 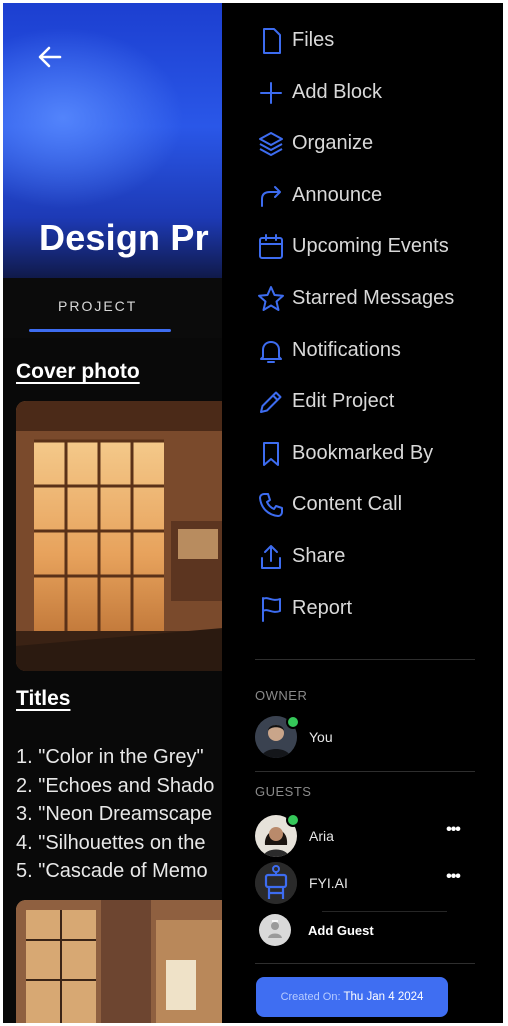 What do you see at coordinates (337, 194) in the screenshot?
I see `menu-label: Announce` at bounding box center [337, 194].